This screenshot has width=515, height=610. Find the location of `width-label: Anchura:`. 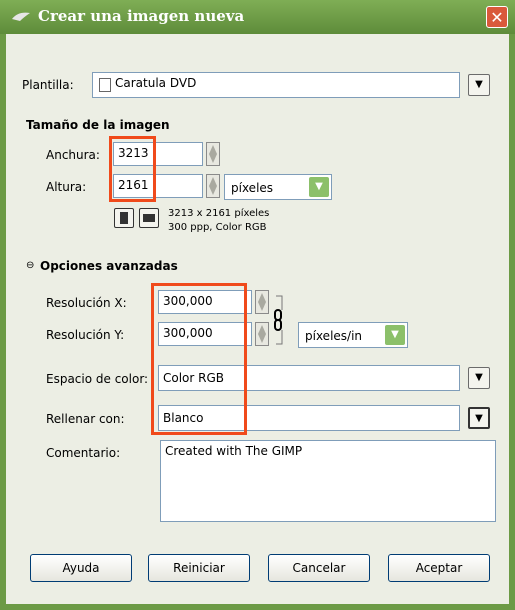

width-label: Anchura: is located at coordinates (73, 155).